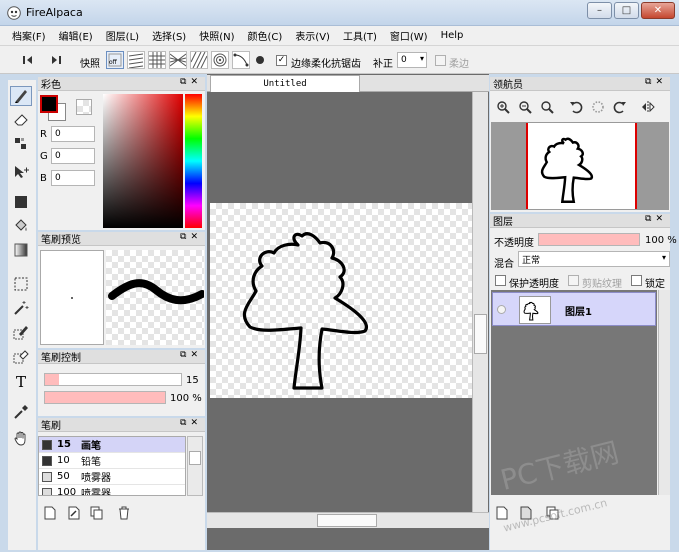 Image resolution: width=679 pixels, height=552 pixels. I want to click on reset-rotation-icon, so click(597, 106).